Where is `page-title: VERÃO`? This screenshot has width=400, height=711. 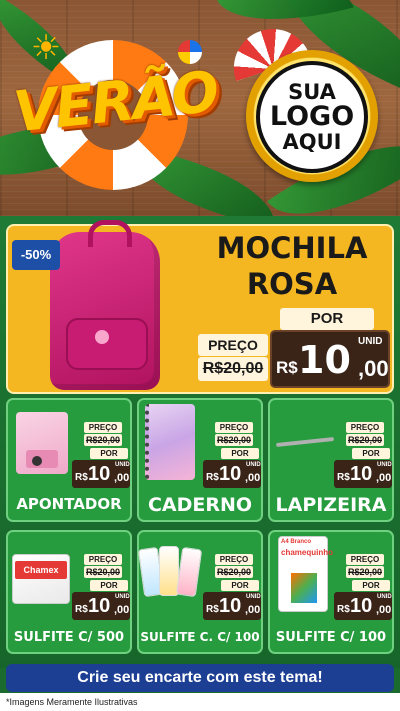 page-title: VERÃO is located at coordinates (115, 102).